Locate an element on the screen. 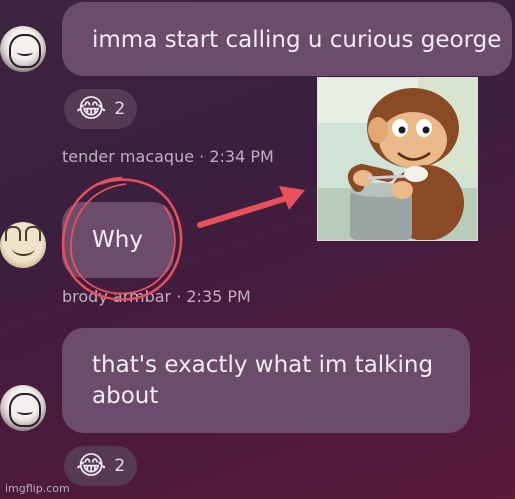 The width and height of the screenshot is (515, 499). avatar-brody-armbar is located at coordinates (23, 245).